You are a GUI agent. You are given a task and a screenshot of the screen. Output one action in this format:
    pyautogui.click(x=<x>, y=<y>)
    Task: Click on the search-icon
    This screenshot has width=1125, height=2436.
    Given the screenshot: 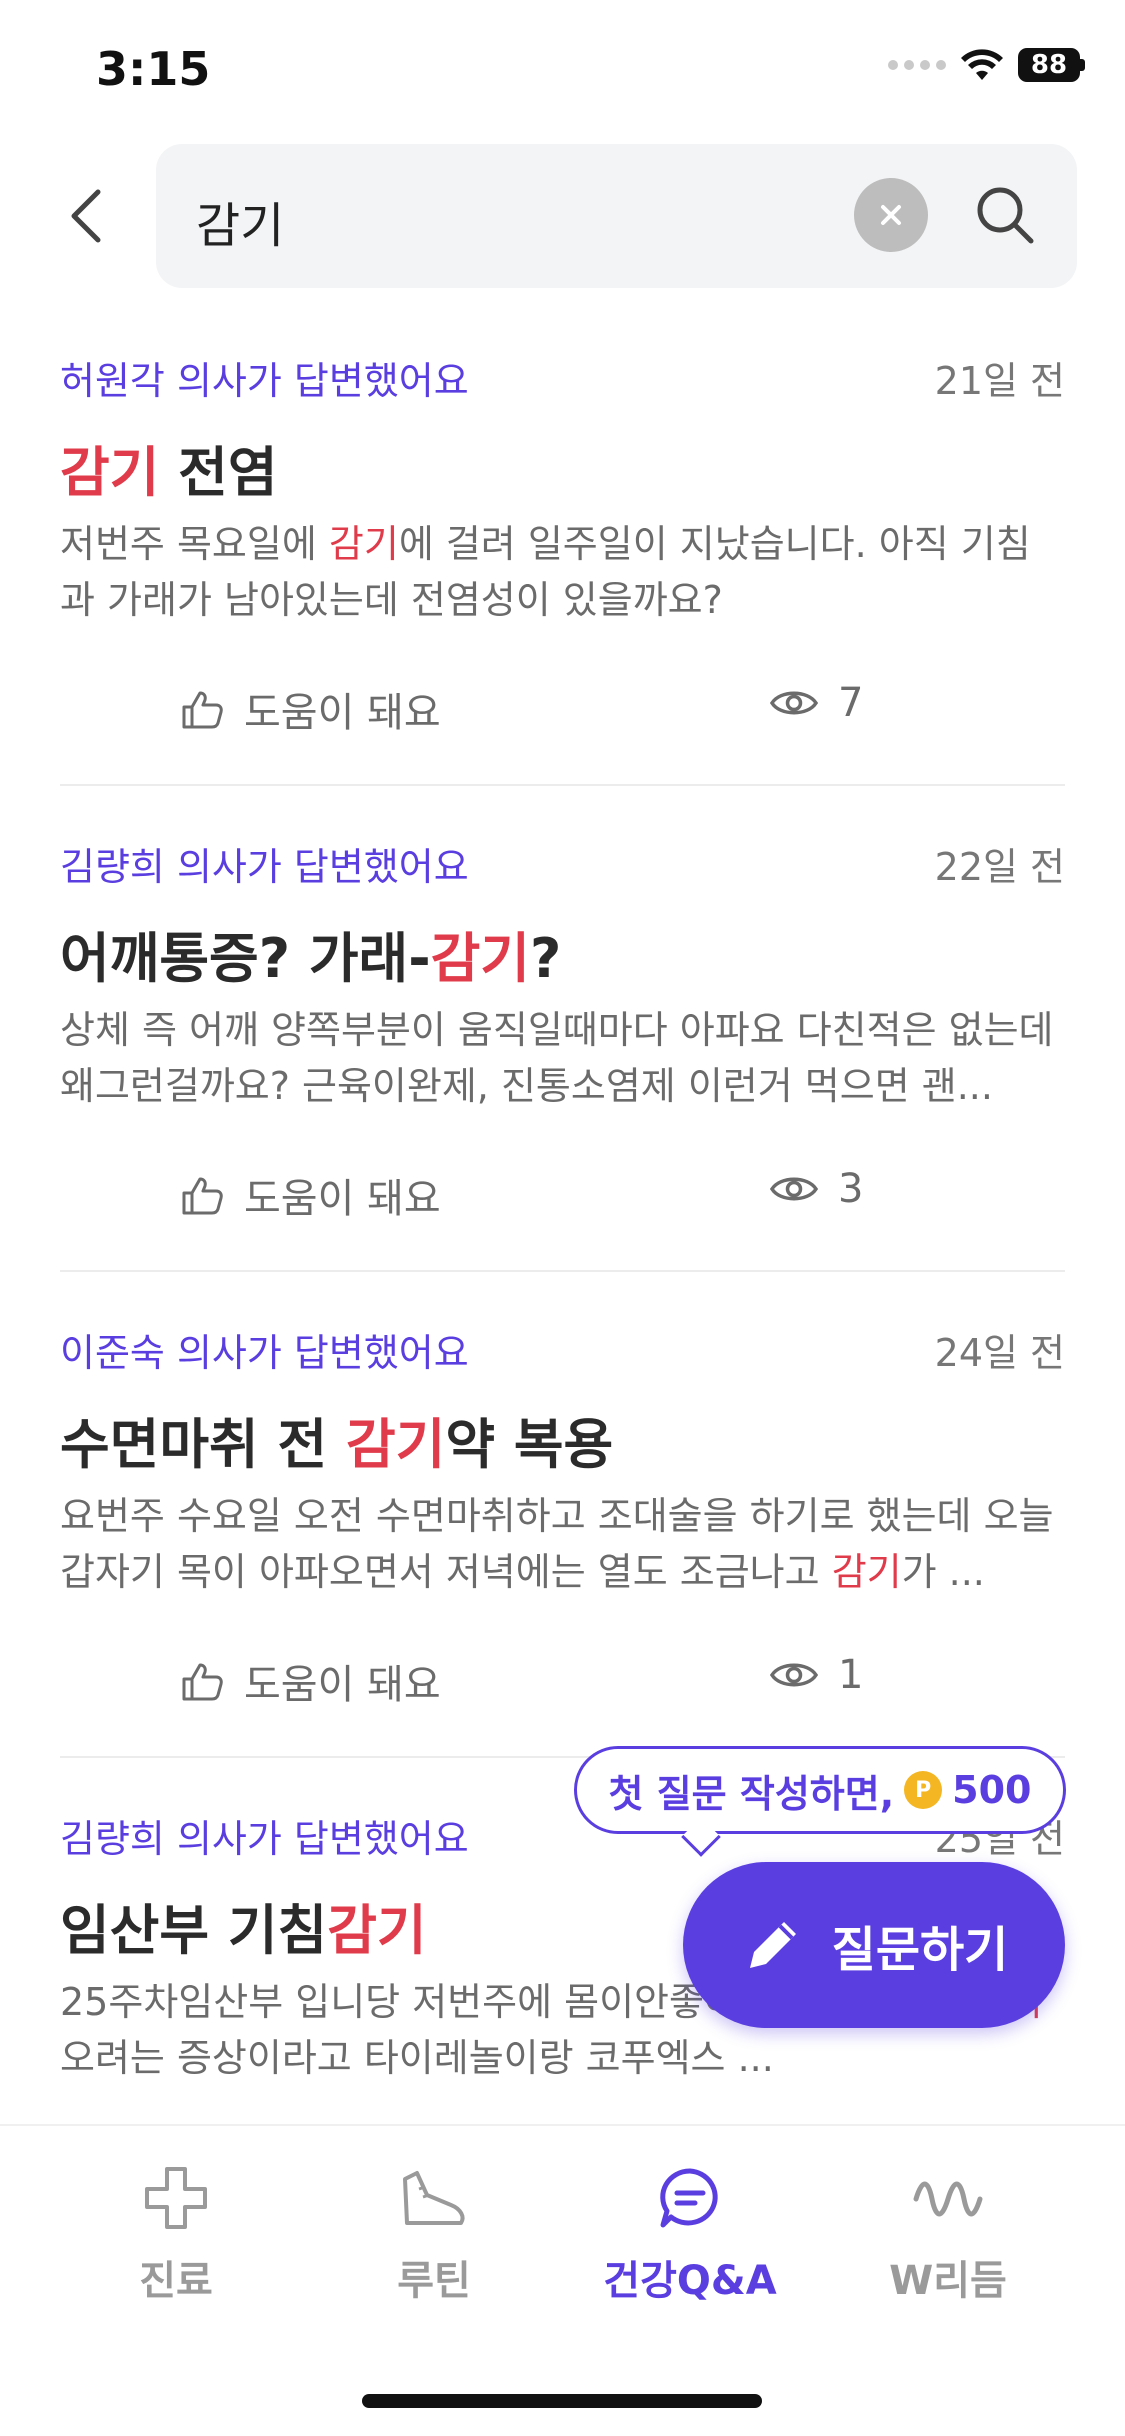 What is the action you would take?
    pyautogui.click(x=1005, y=215)
    